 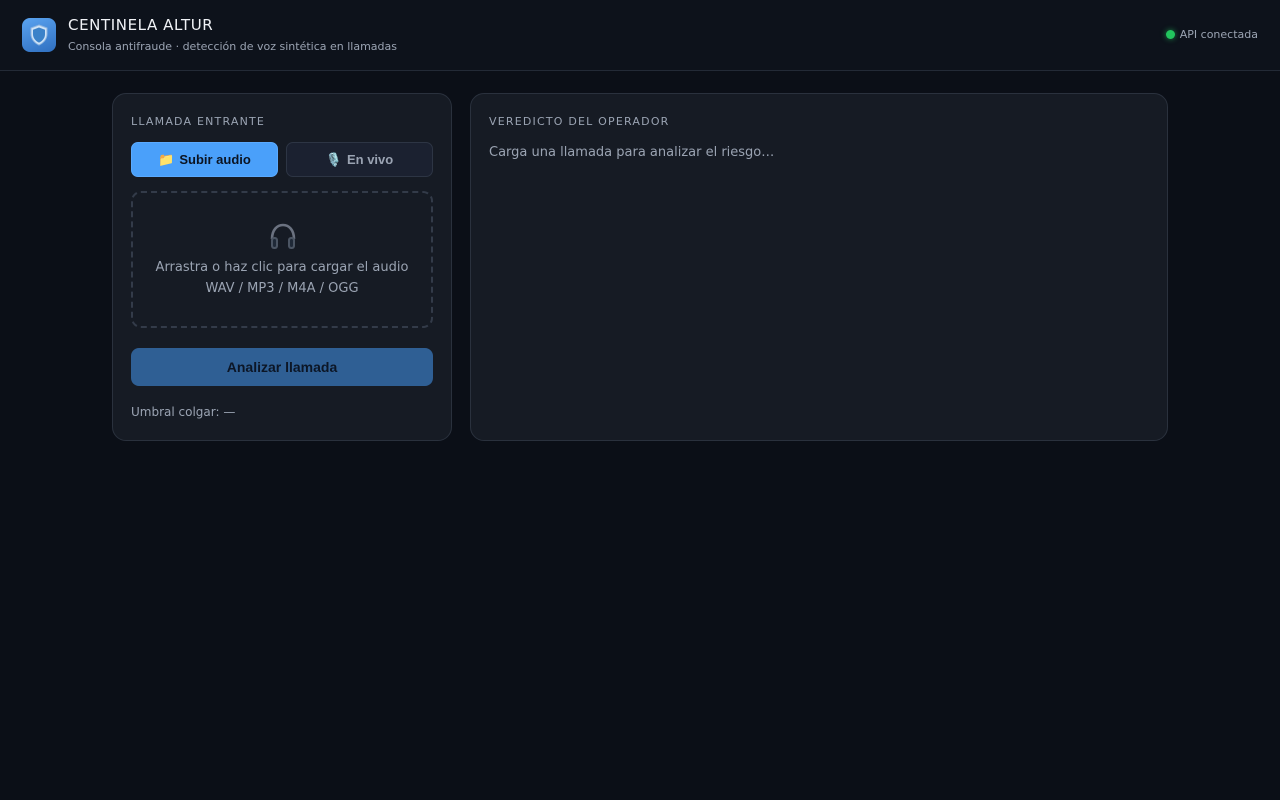 What do you see at coordinates (39, 35) in the screenshot?
I see `shield-icon` at bounding box center [39, 35].